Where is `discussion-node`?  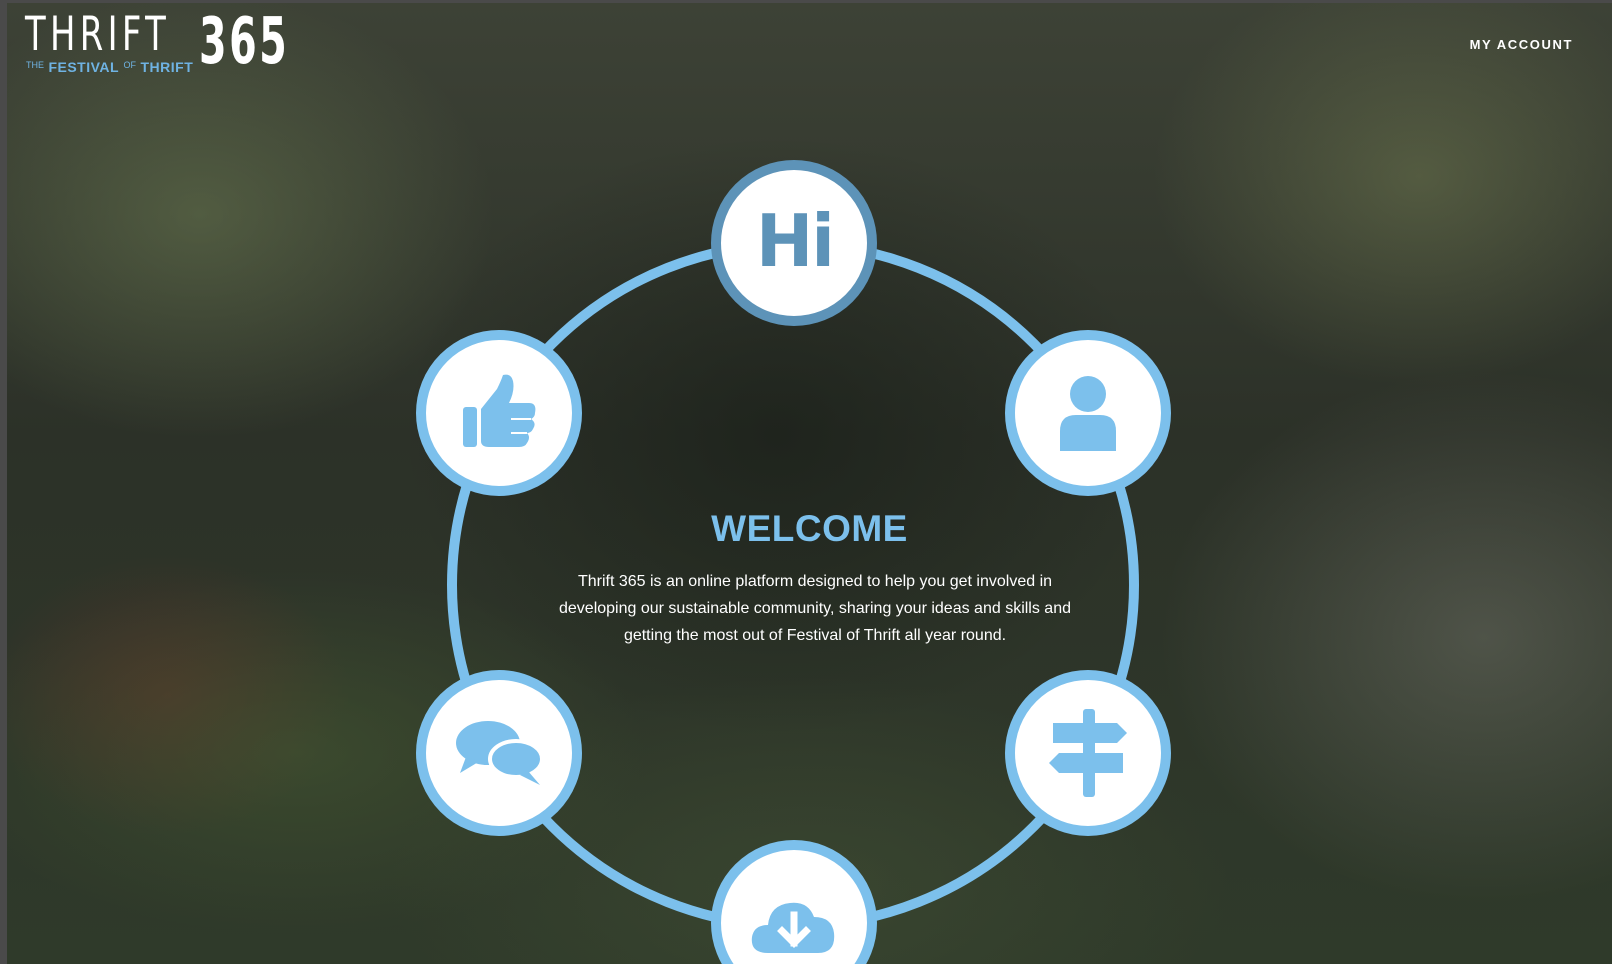 discussion-node is located at coordinates (499, 753).